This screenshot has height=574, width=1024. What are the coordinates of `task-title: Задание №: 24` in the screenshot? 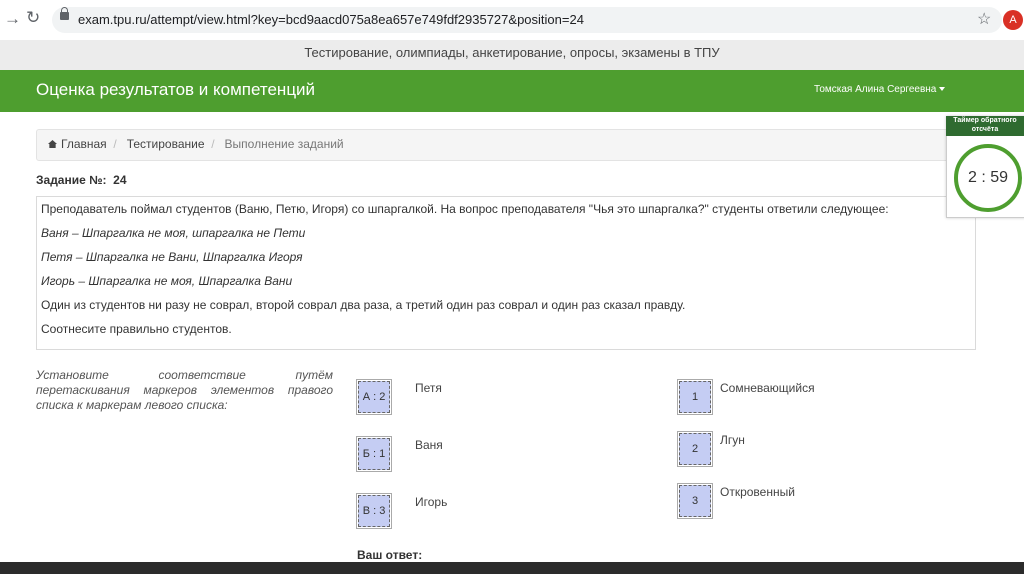 It's located at (81, 180).